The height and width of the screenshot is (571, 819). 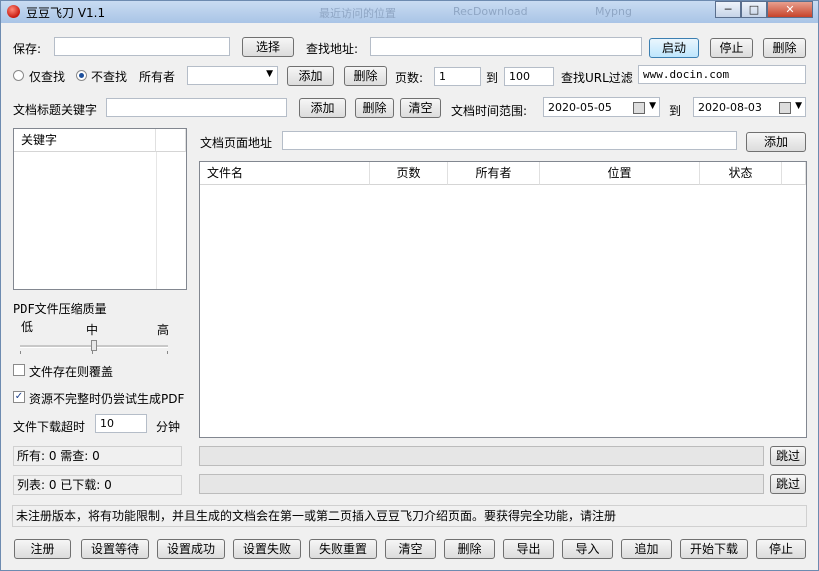 I want to click on find-address-label: 查找地址:, so click(x=332, y=49).